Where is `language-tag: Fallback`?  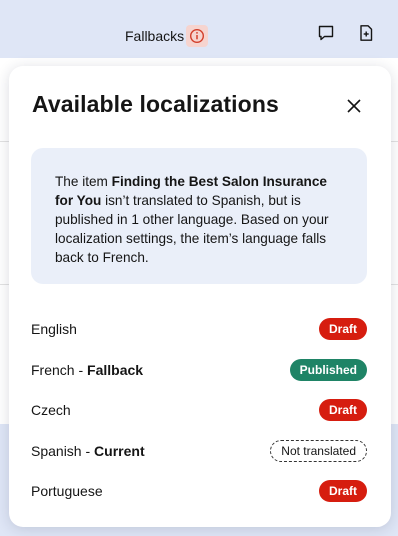 language-tag: Fallback is located at coordinates (115, 369).